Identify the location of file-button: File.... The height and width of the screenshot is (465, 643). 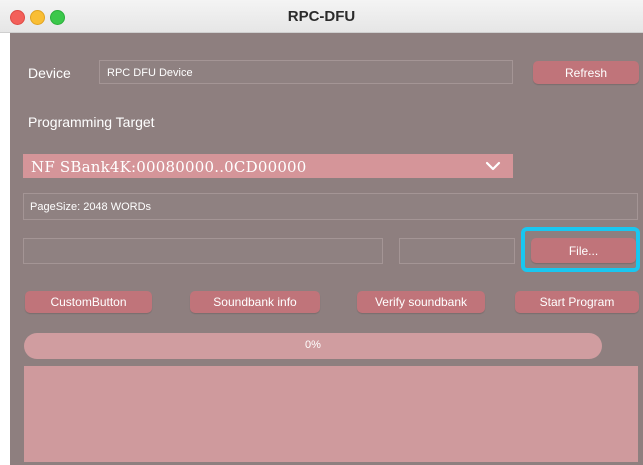
(583, 250).